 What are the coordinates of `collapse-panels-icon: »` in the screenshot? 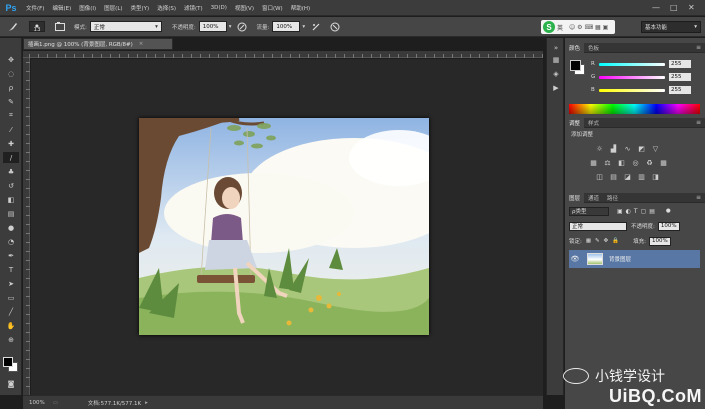 It's located at (556, 47).